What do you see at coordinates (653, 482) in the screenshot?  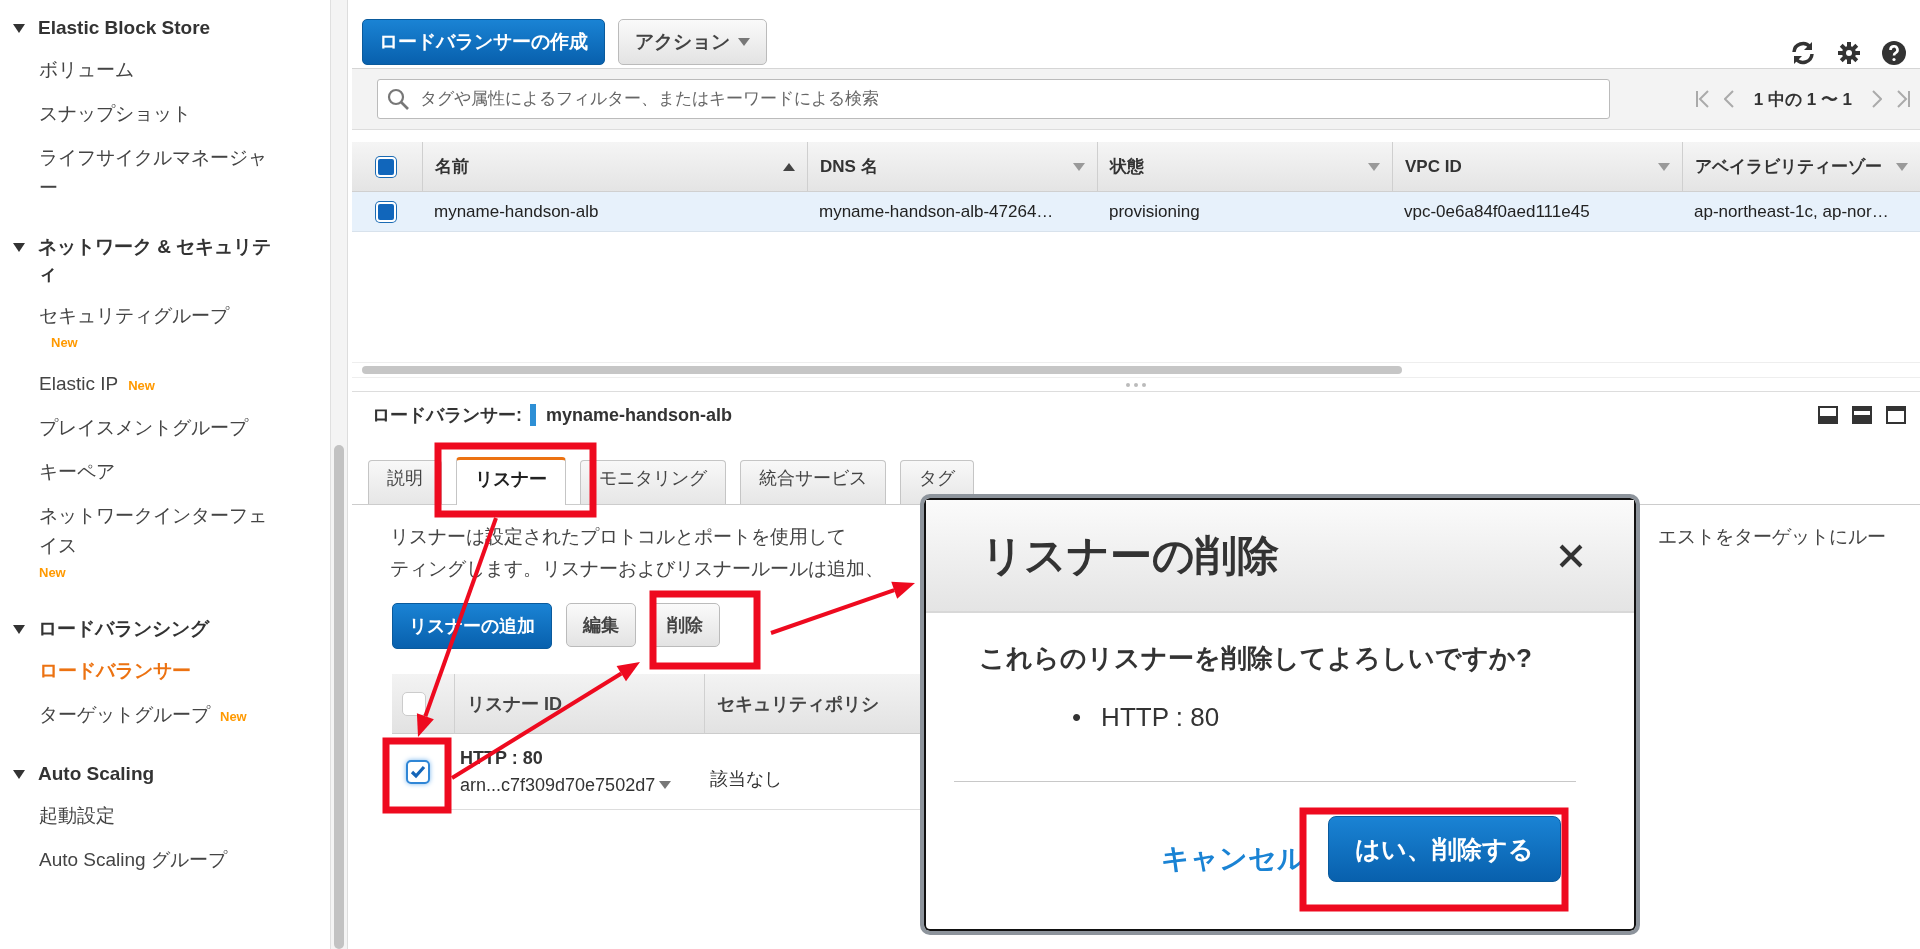 I see `tab: モニタリング` at bounding box center [653, 482].